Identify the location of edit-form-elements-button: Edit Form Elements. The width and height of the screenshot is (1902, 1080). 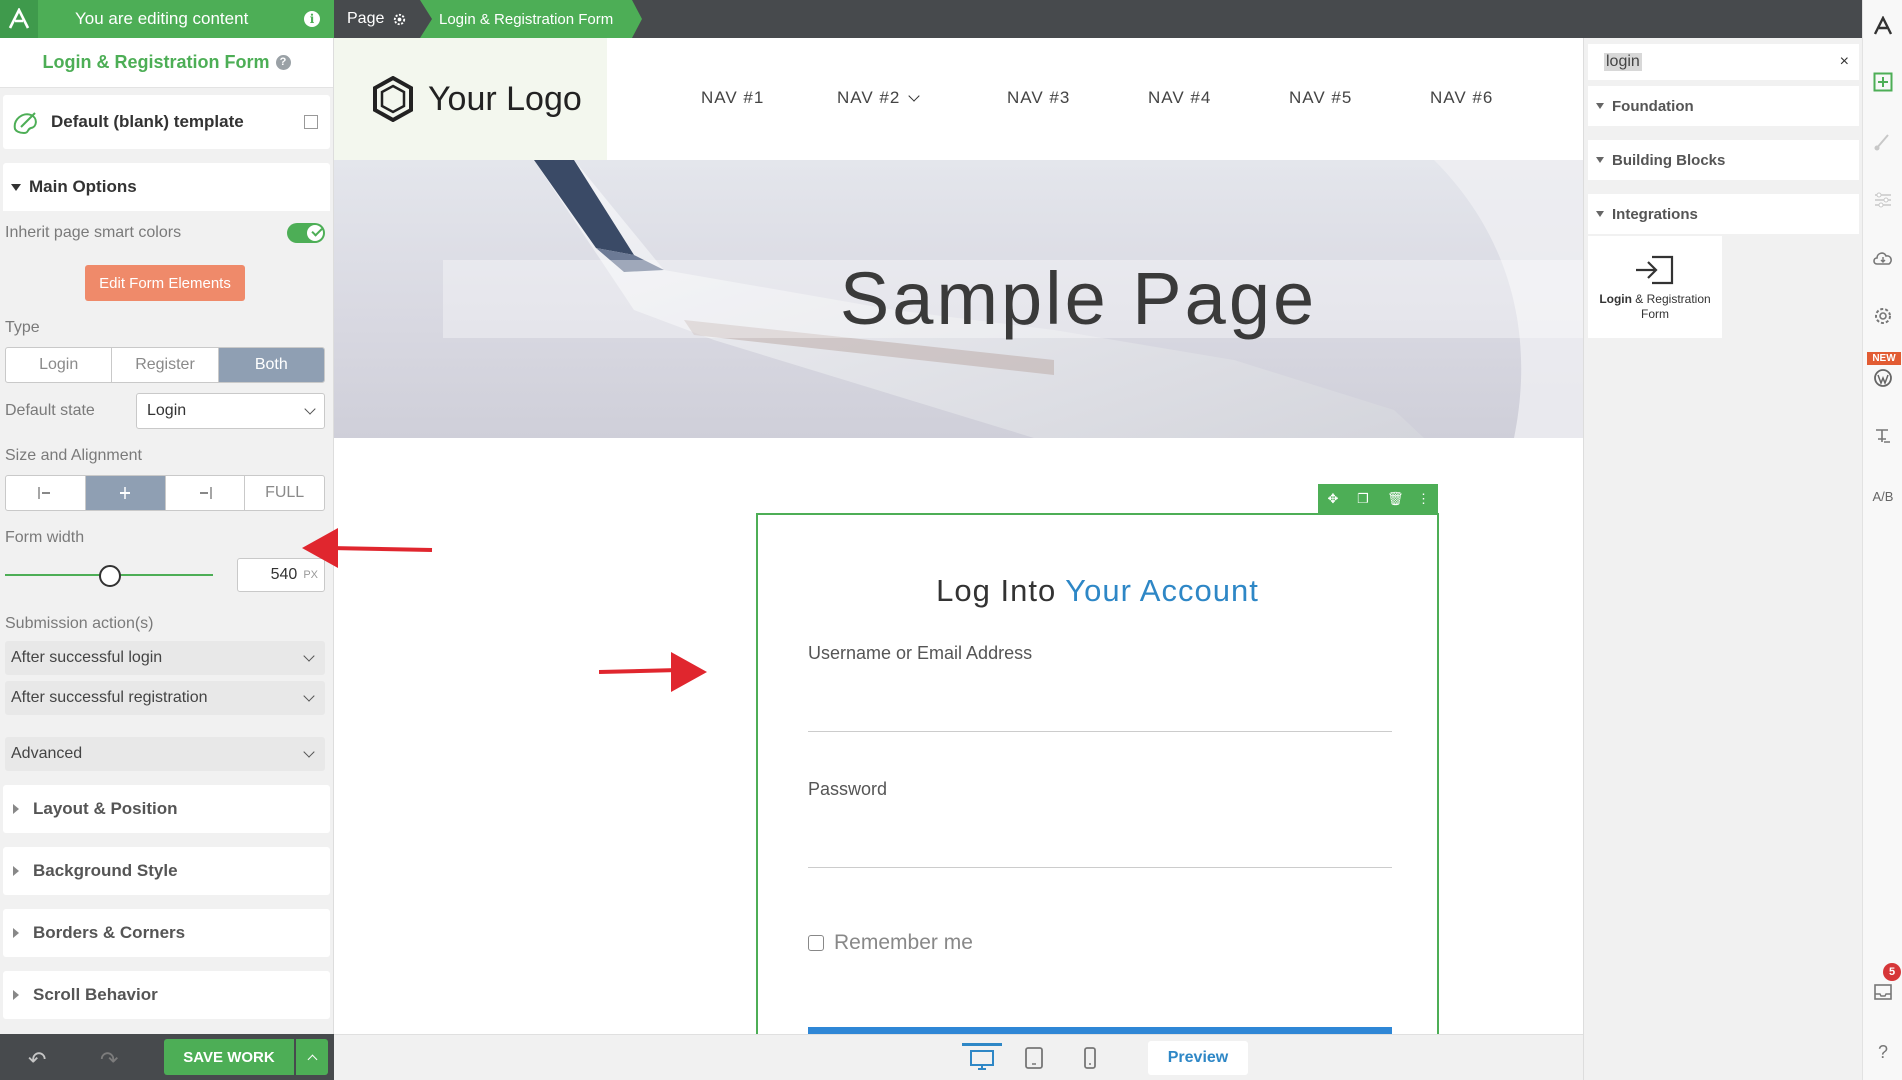
(165, 283).